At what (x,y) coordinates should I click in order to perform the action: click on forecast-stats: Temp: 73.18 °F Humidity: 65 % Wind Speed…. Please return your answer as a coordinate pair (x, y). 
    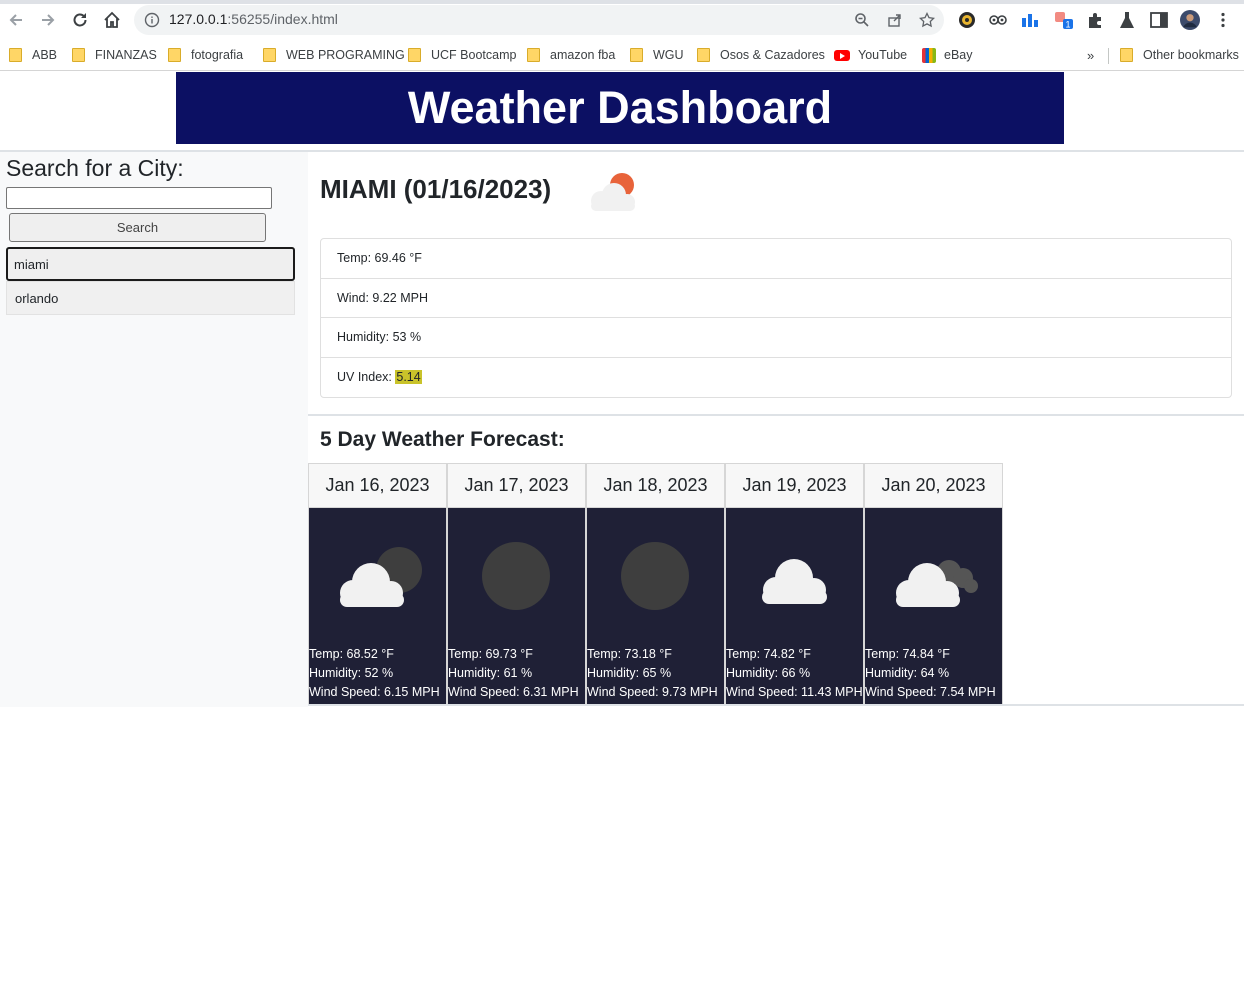
    Looking at the image, I should click on (652, 673).